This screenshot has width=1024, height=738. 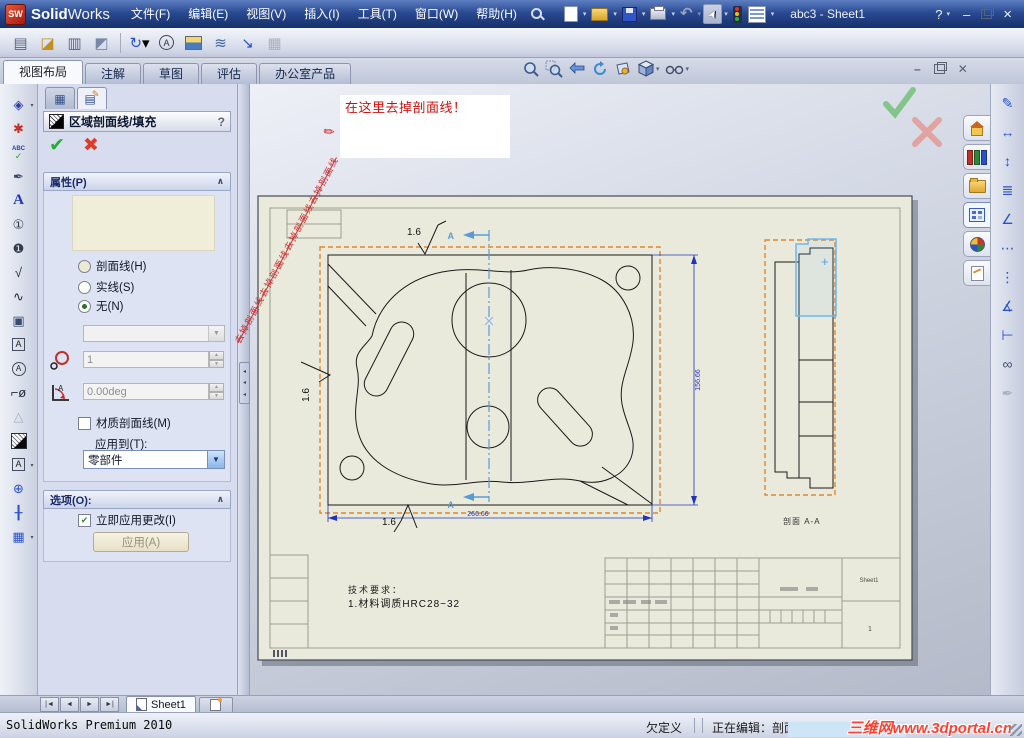 What do you see at coordinates (377, 14) in the screenshot?
I see `menu-item: 工具(T)` at bounding box center [377, 14].